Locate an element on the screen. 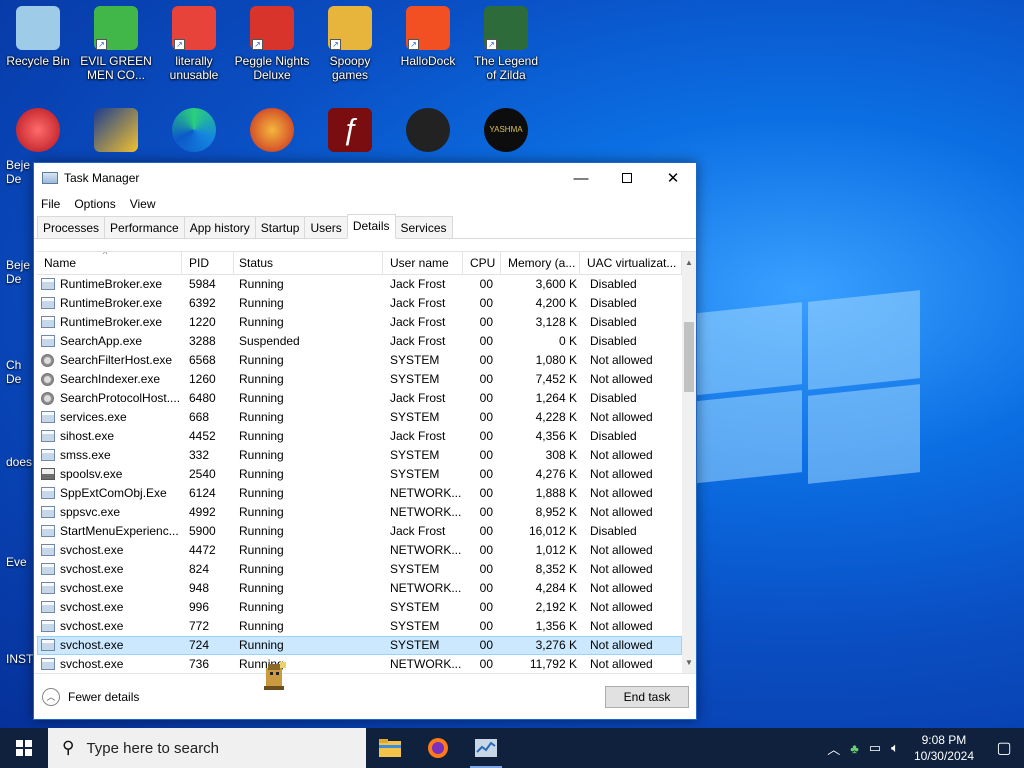 The width and height of the screenshot is (1024, 768). maximize-button is located at coordinates (627, 178).